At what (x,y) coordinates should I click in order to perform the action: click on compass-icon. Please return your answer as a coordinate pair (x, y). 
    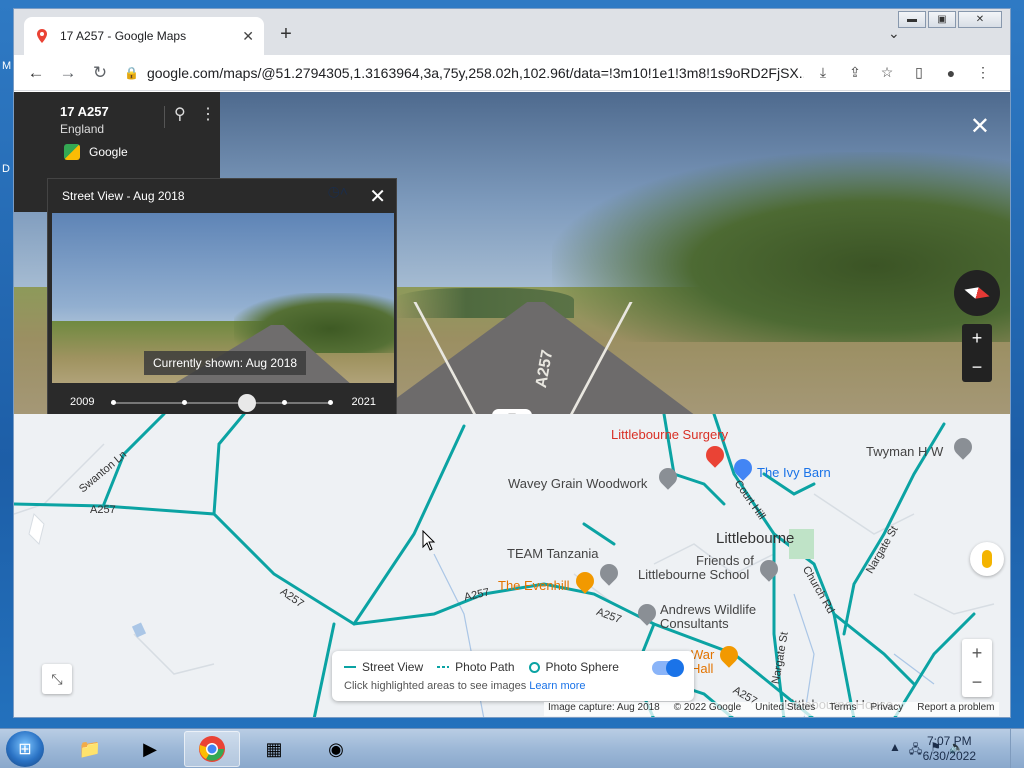
    Looking at the image, I should click on (977, 293).